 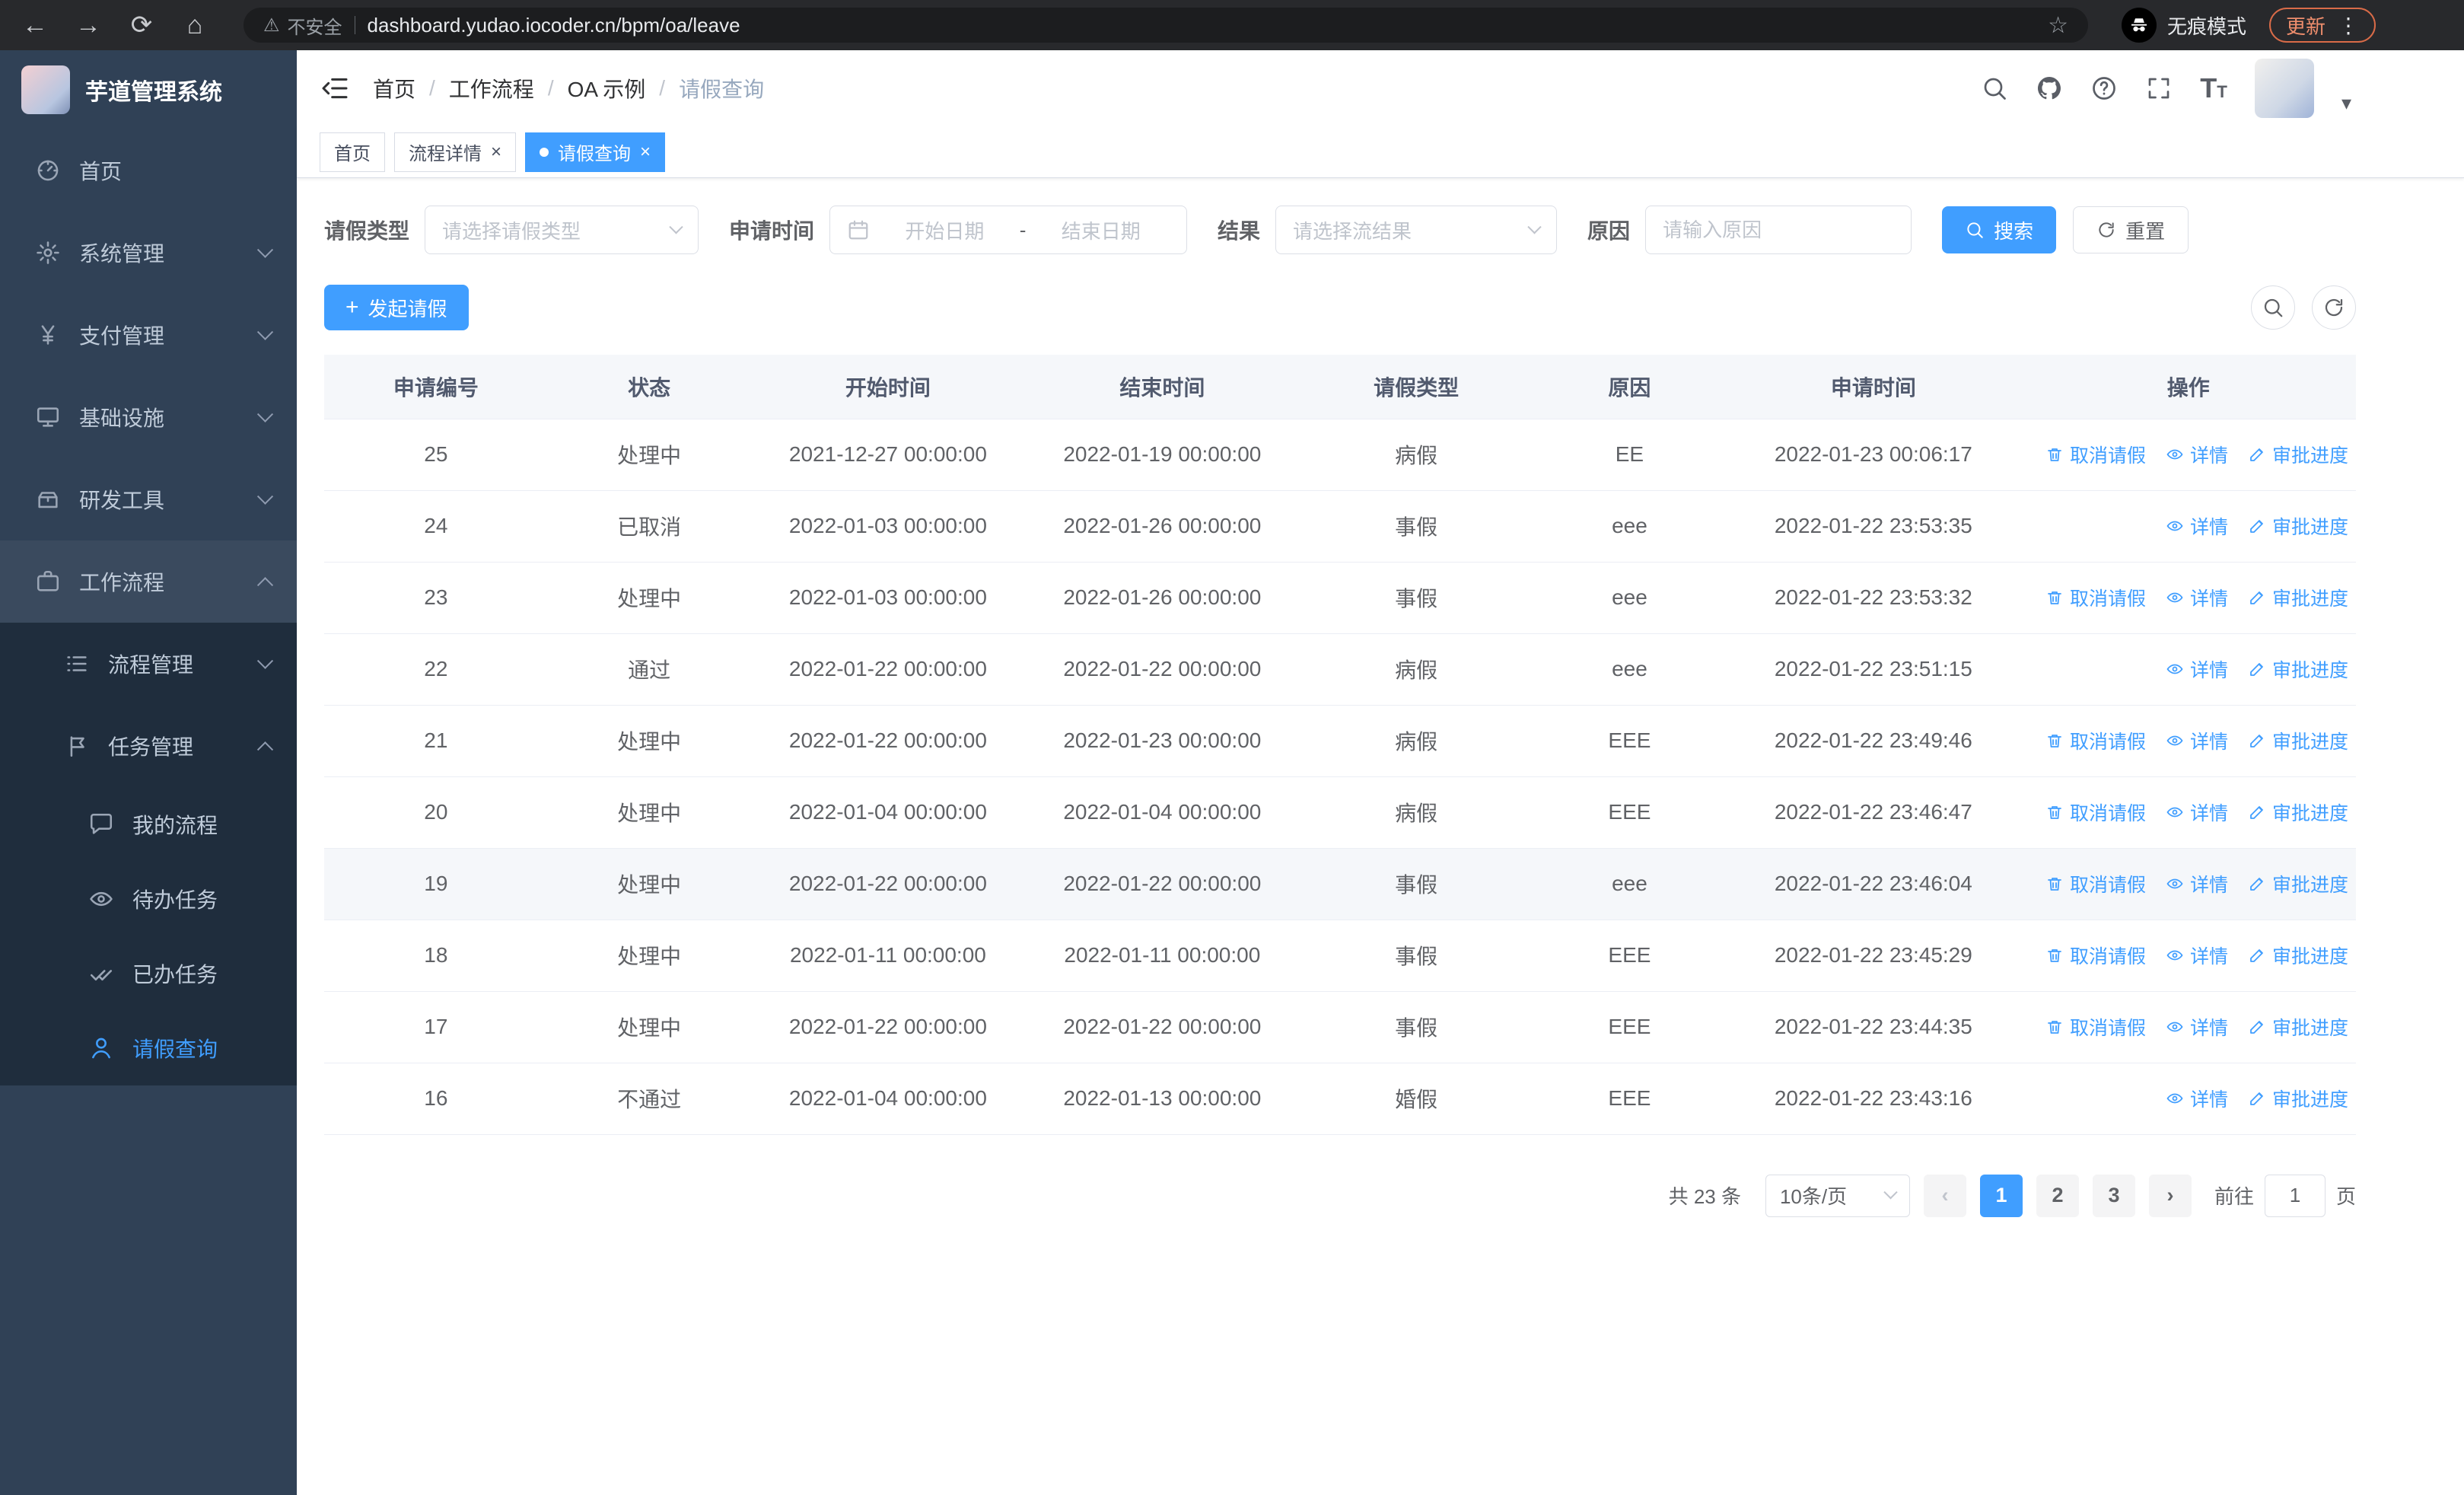 What do you see at coordinates (1416, 230) in the screenshot?
I see `result-select: 请选择流结果` at bounding box center [1416, 230].